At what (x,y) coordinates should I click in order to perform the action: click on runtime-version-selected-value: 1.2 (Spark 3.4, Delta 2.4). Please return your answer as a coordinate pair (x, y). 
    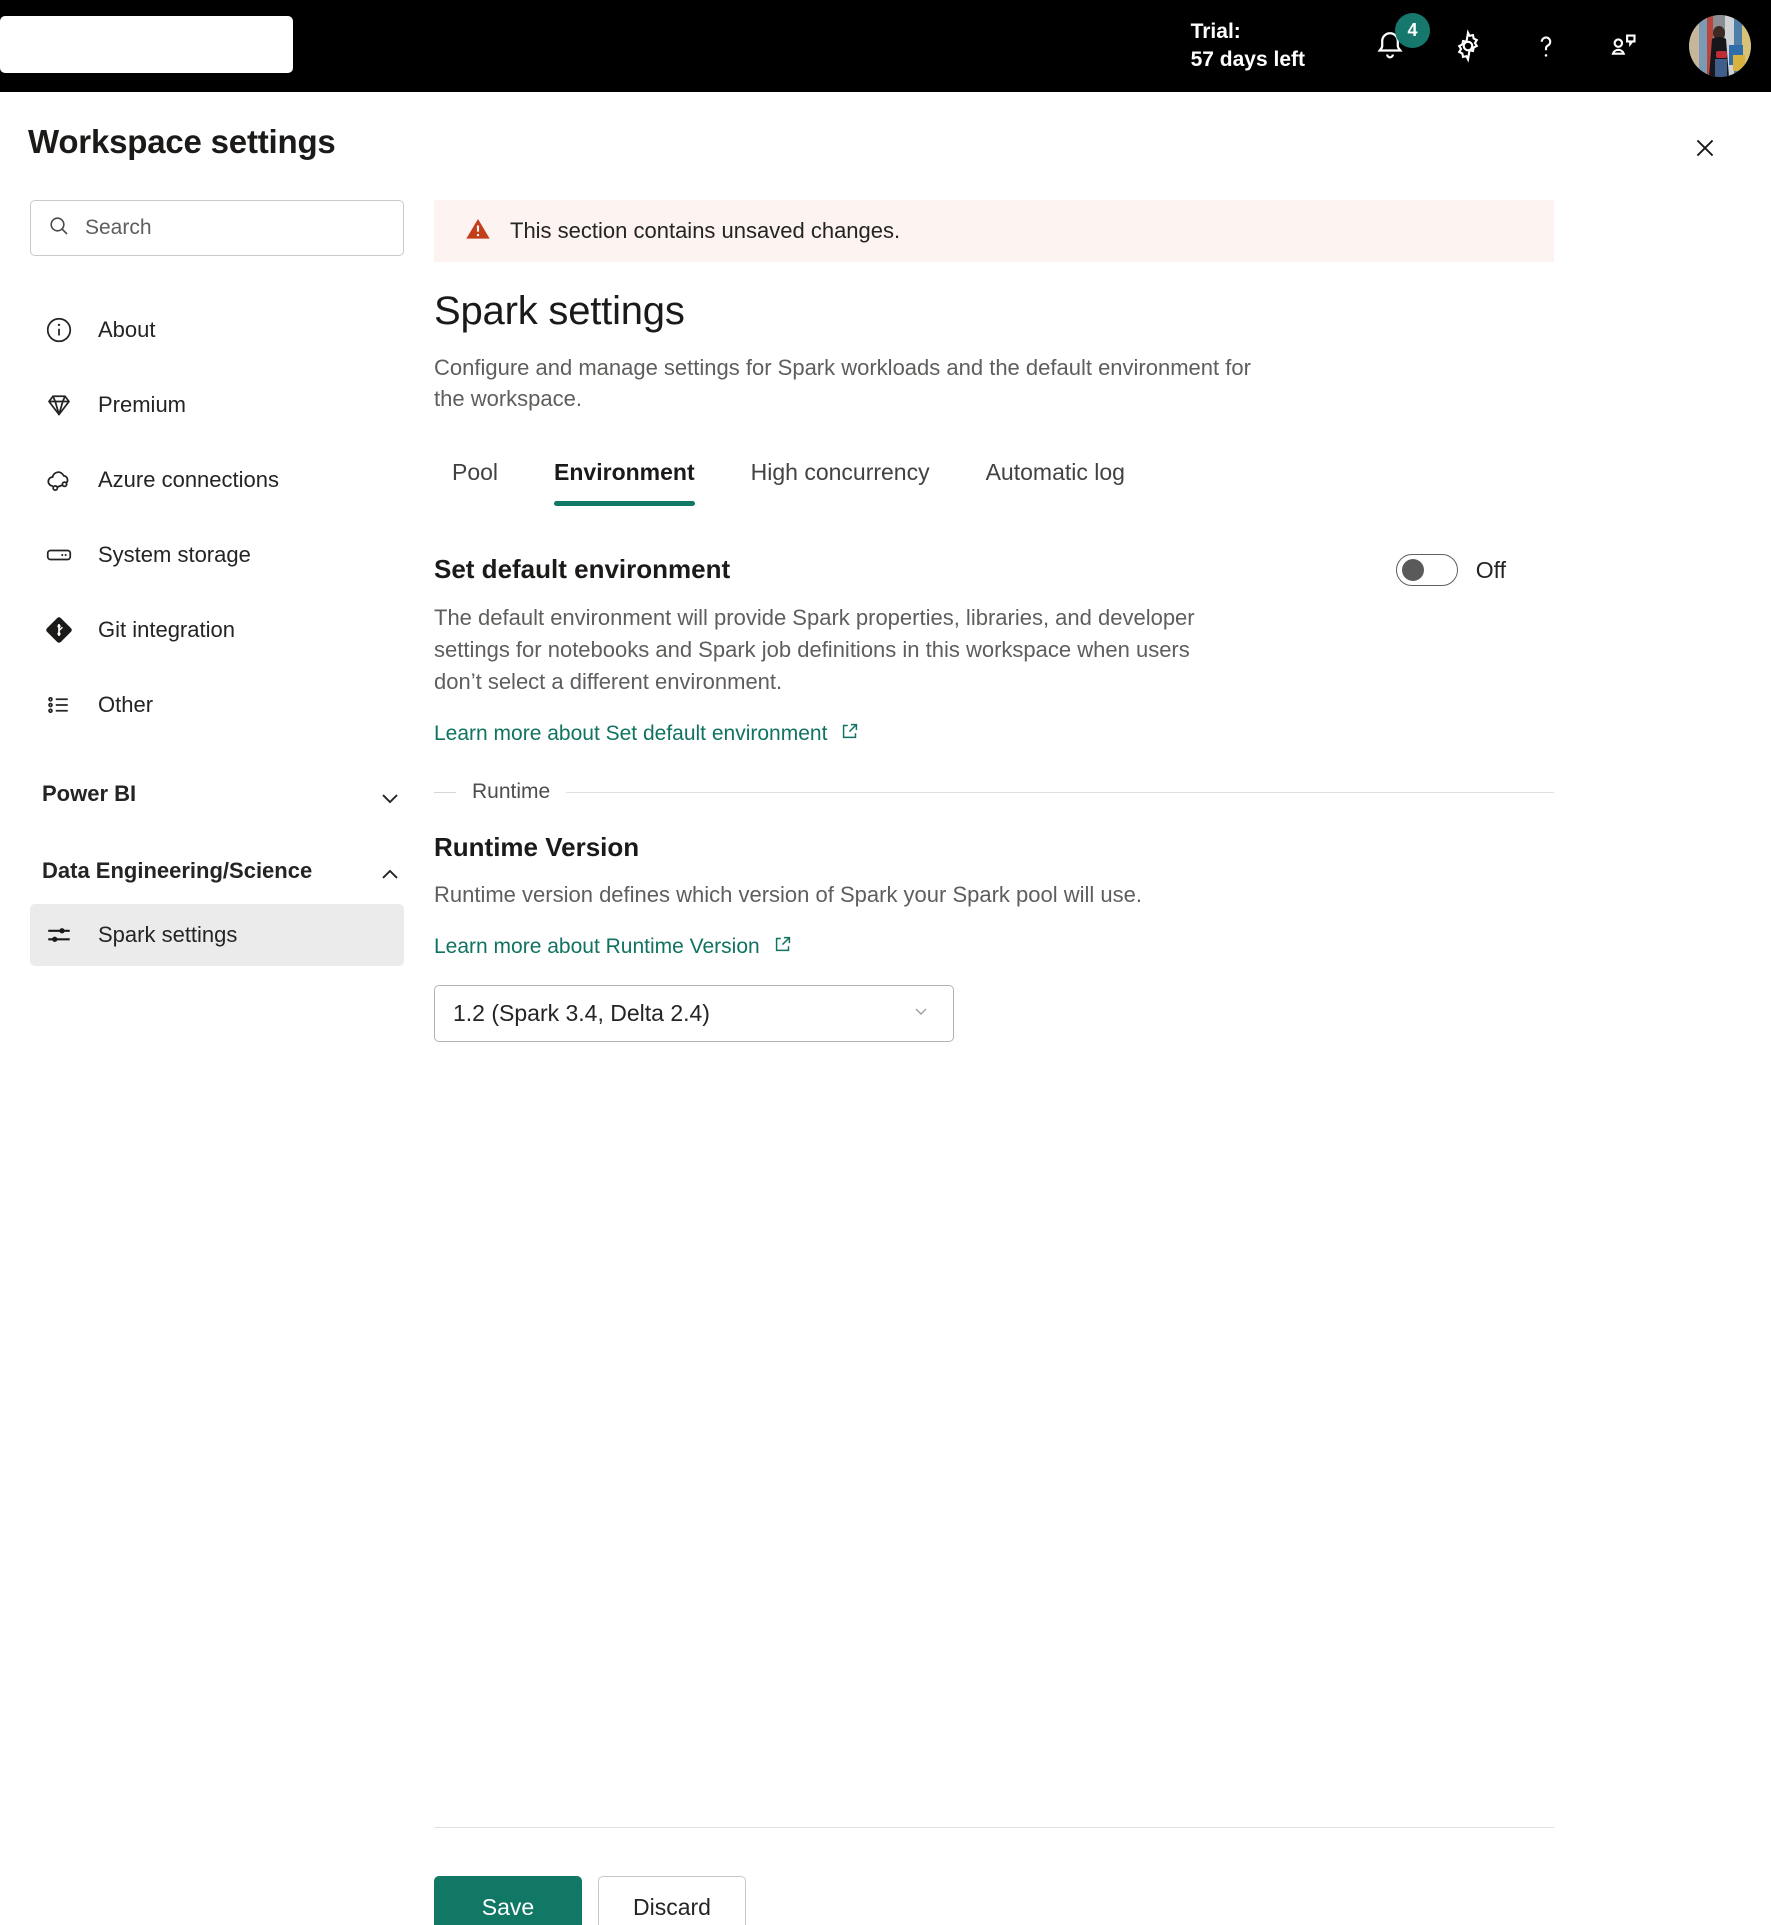
    Looking at the image, I should click on (581, 1013).